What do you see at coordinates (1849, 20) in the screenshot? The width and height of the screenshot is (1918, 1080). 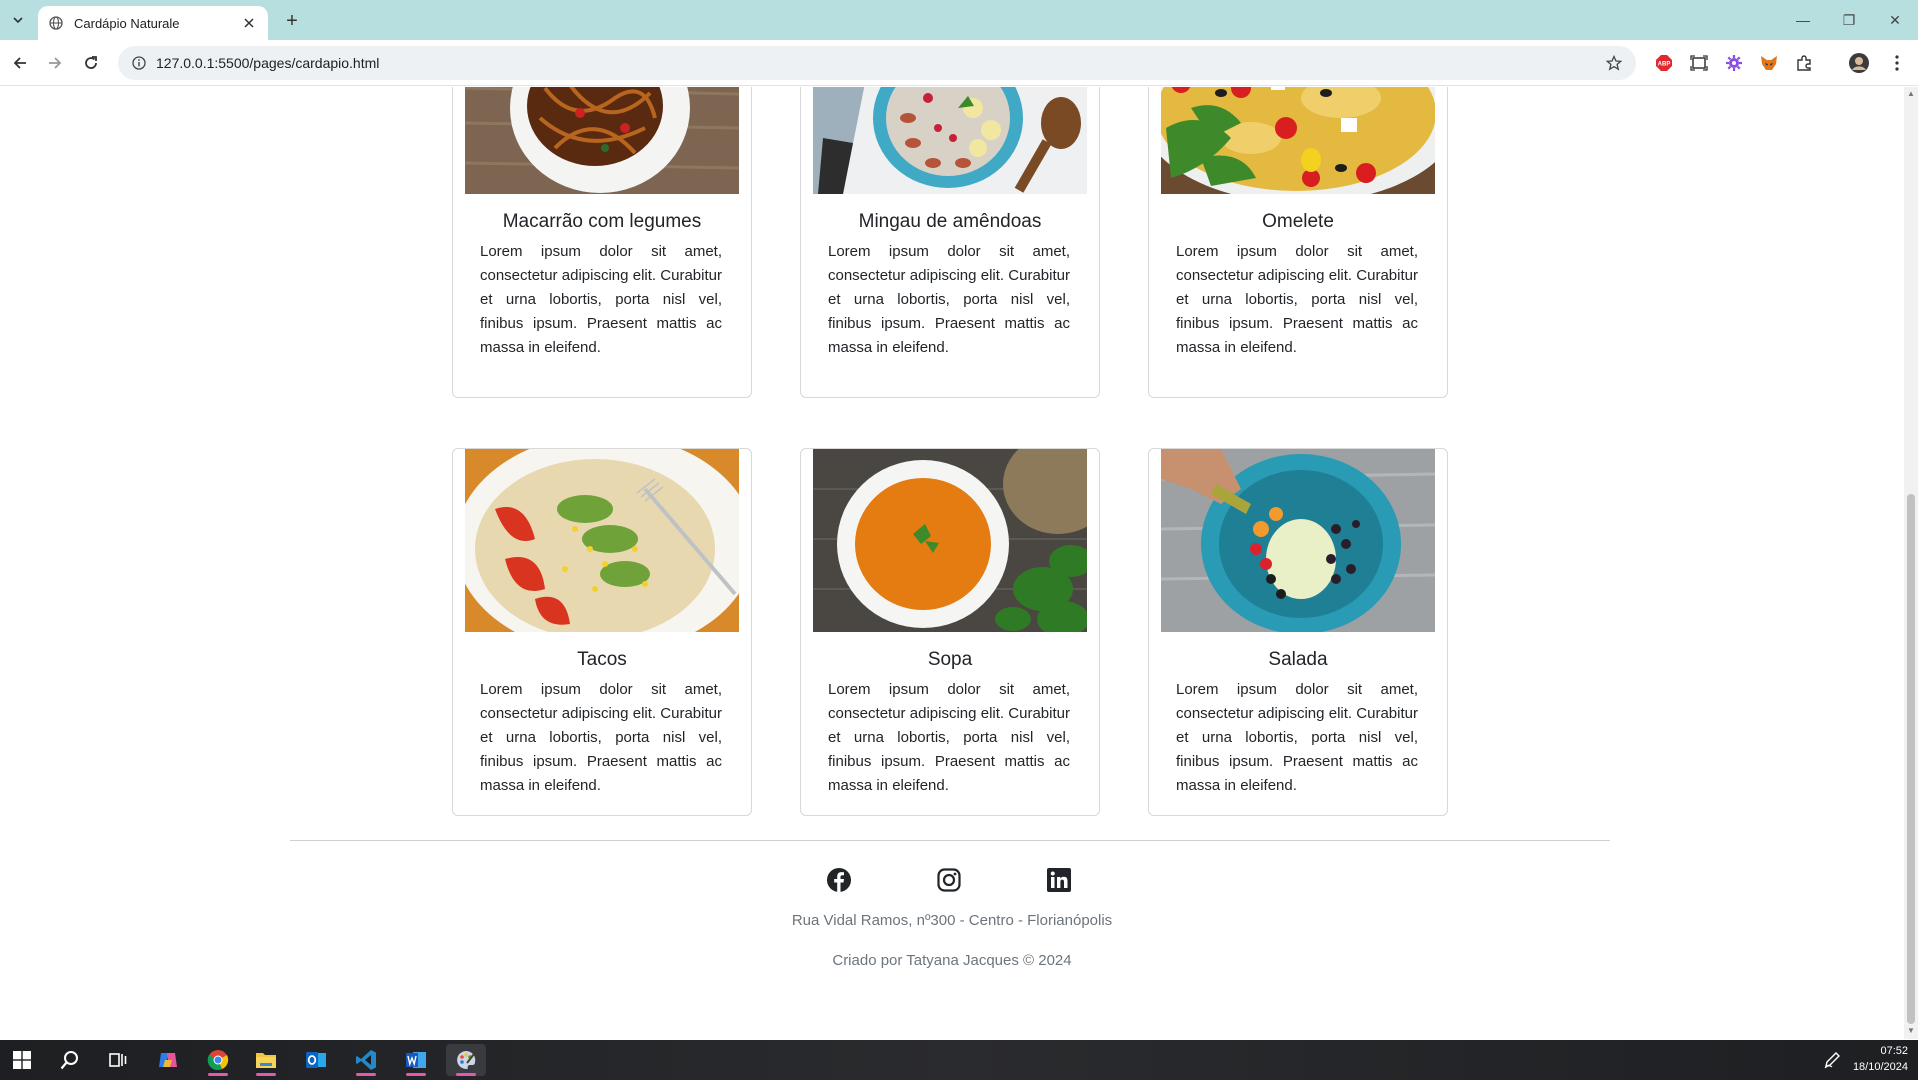 I see `restore-button: ❐` at bounding box center [1849, 20].